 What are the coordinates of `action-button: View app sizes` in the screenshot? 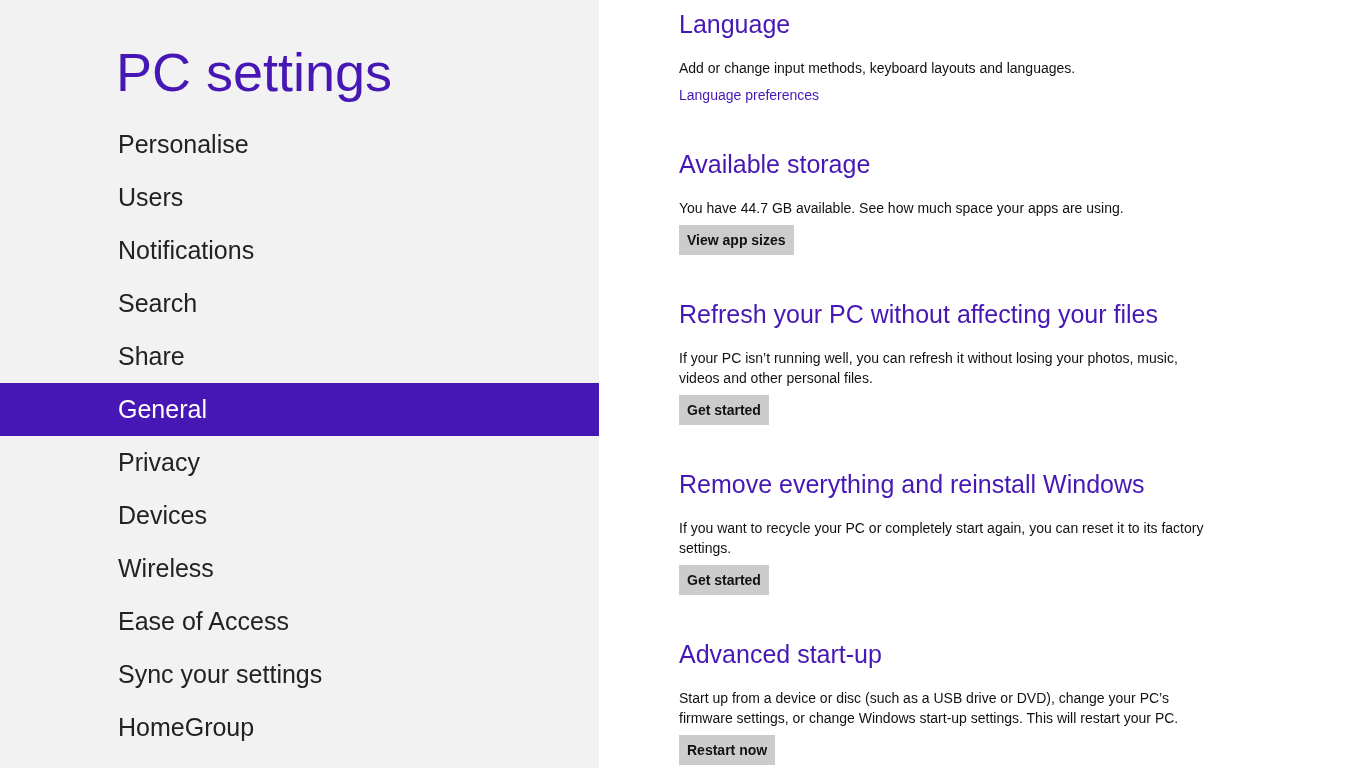 It's located at (736, 240).